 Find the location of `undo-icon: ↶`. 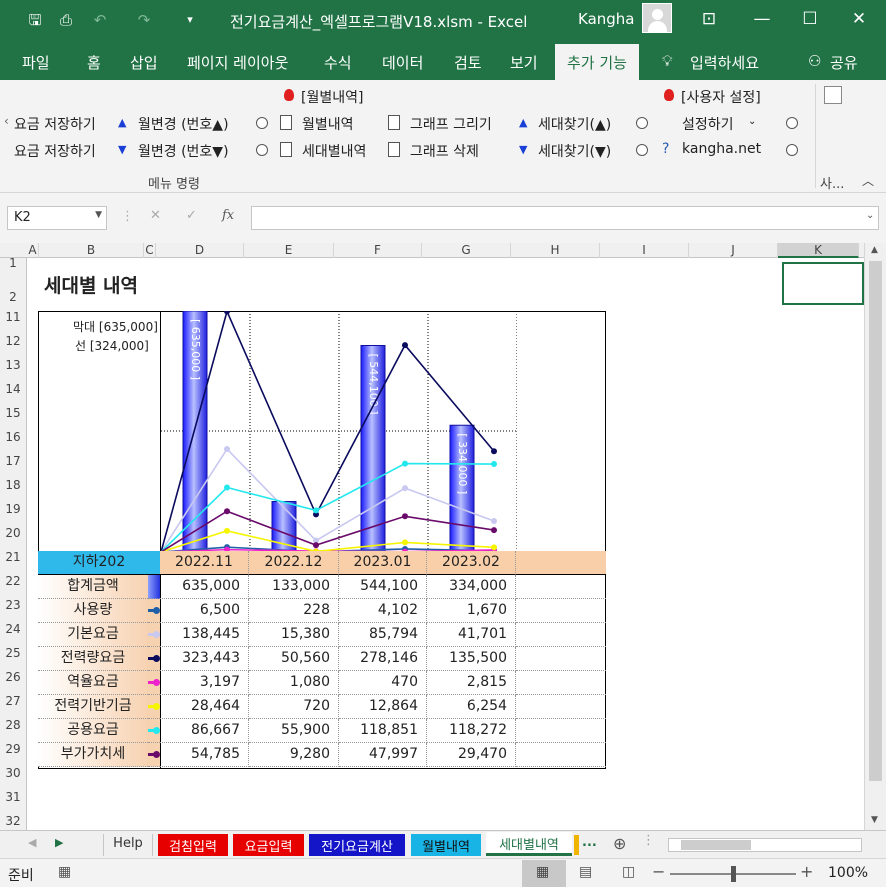

undo-icon: ↶ is located at coordinates (100, 20).